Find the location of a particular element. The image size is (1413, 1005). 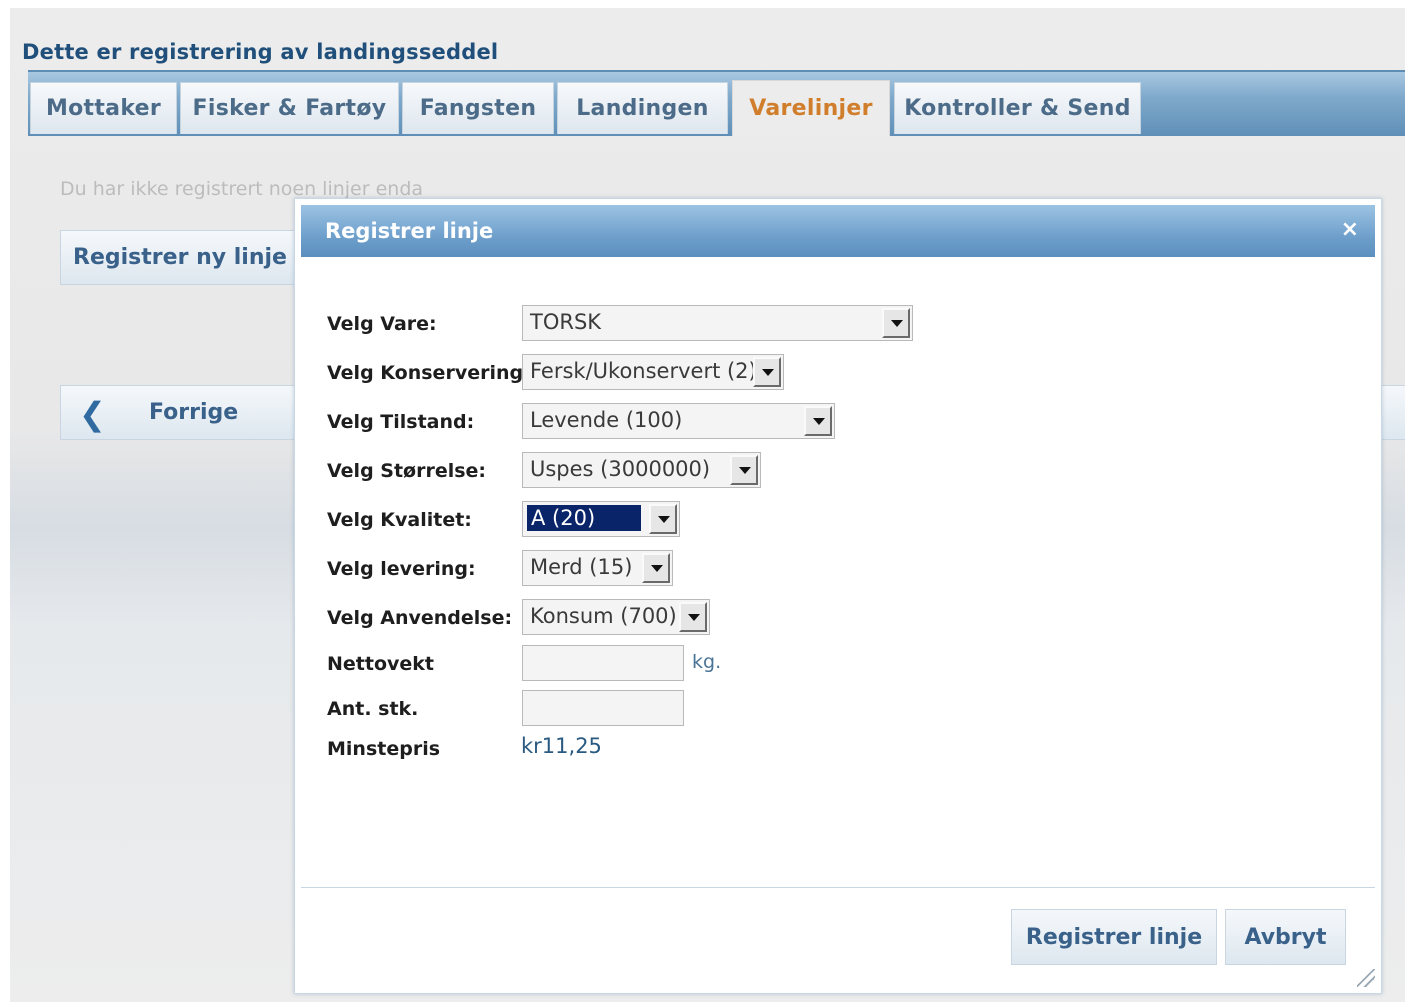

tab-varelinjer: Varelinjer is located at coordinates (811, 108).